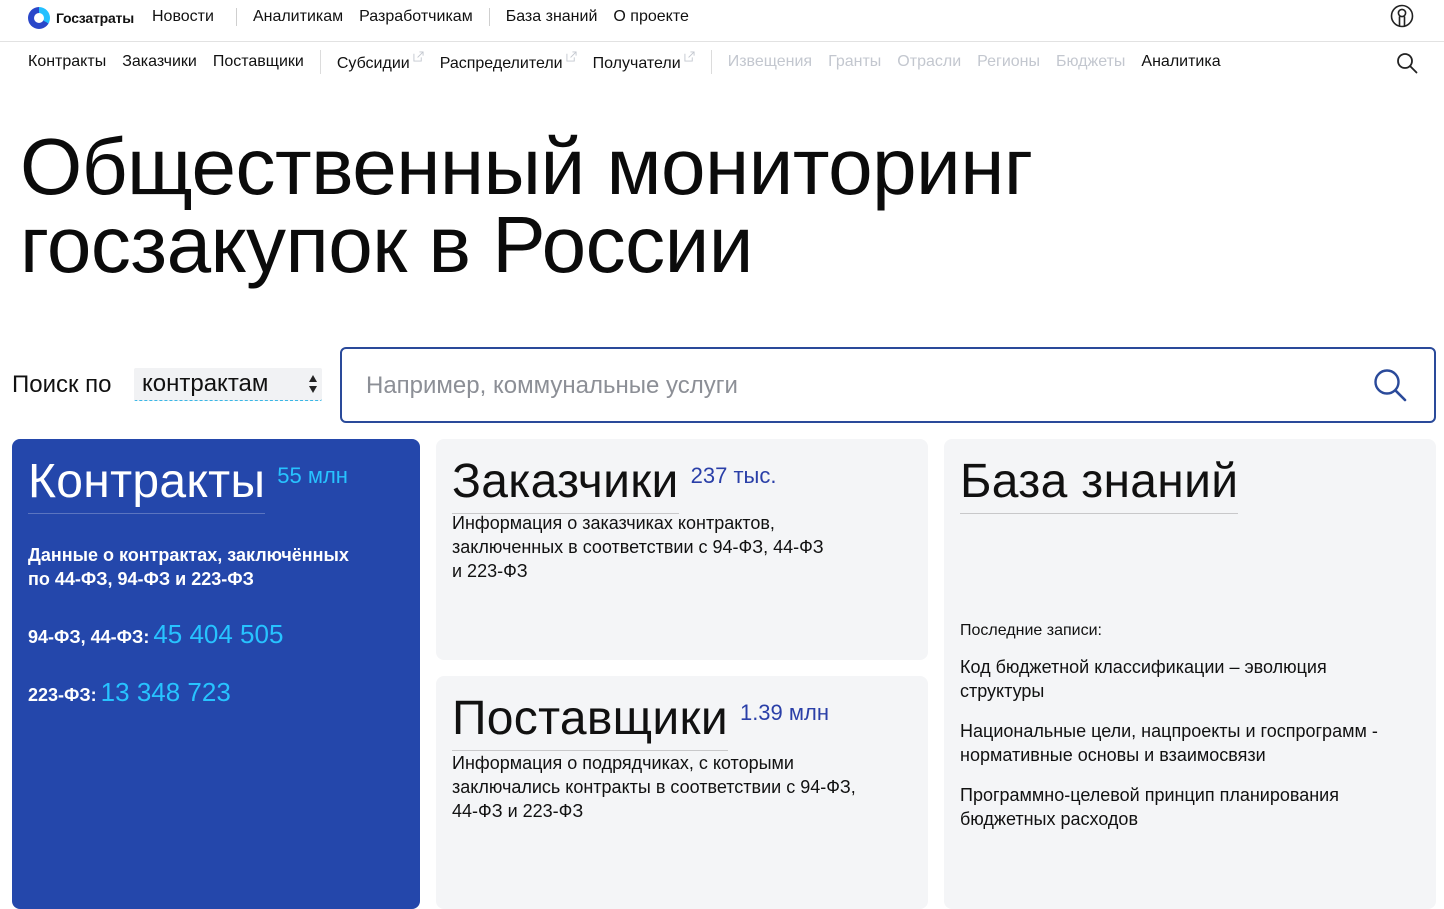 This screenshot has width=1444, height=909. I want to click on section-nav-analytics: Аналитика, so click(1180, 62).